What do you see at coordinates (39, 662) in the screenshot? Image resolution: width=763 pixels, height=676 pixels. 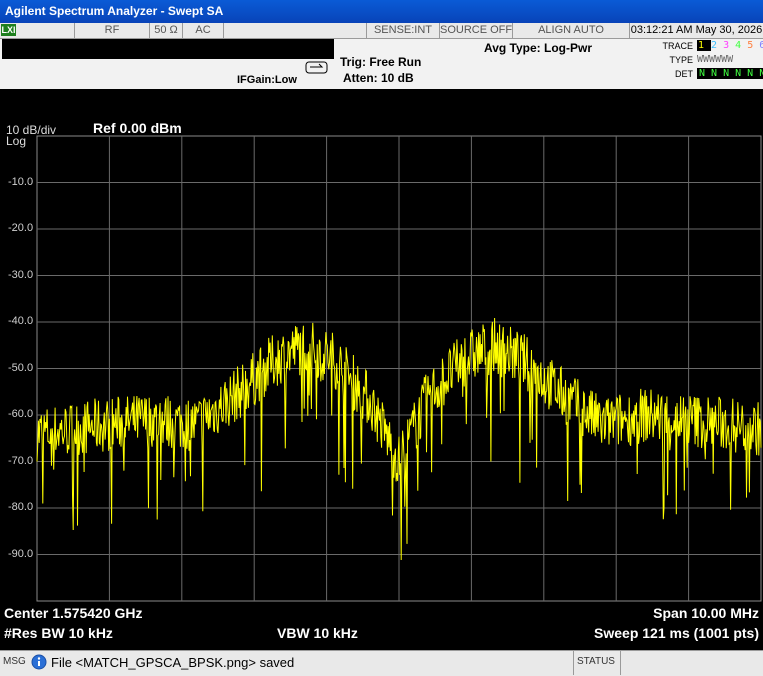 I see `info-icon` at bounding box center [39, 662].